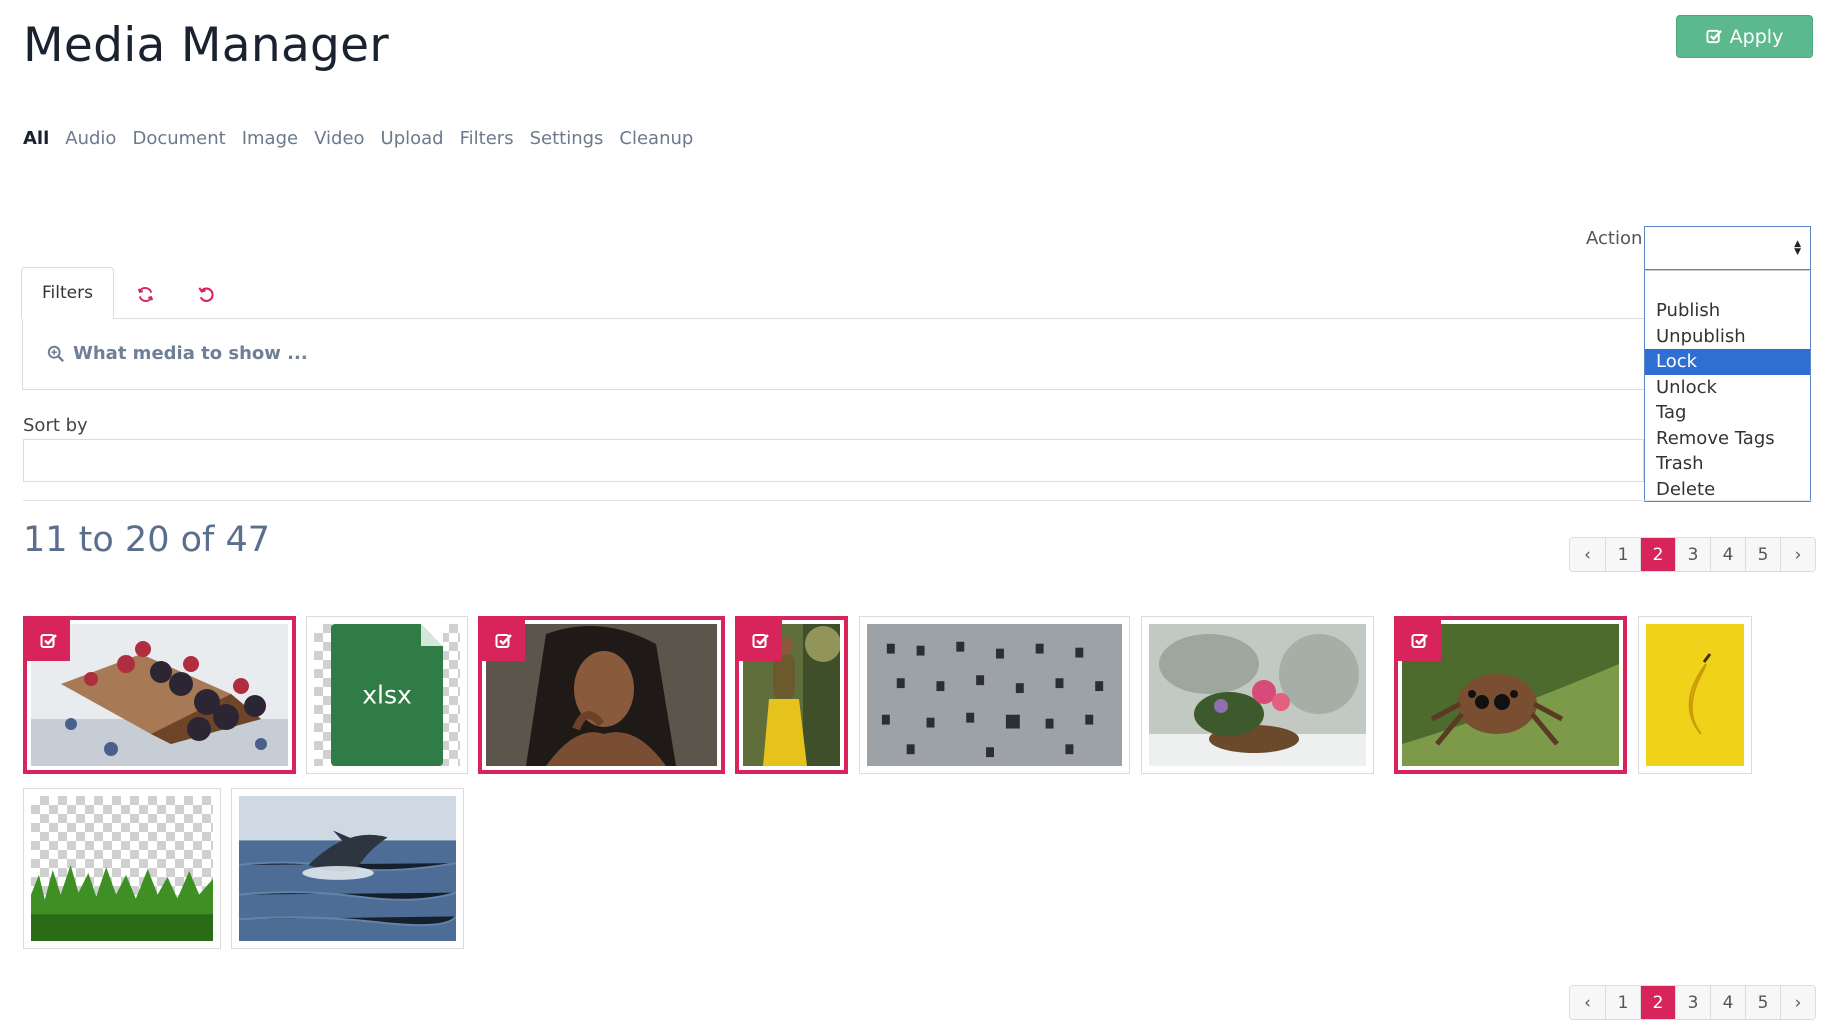 The width and height of the screenshot is (1838, 1020). What do you see at coordinates (1714, 36) in the screenshot?
I see `check-square-icon` at bounding box center [1714, 36].